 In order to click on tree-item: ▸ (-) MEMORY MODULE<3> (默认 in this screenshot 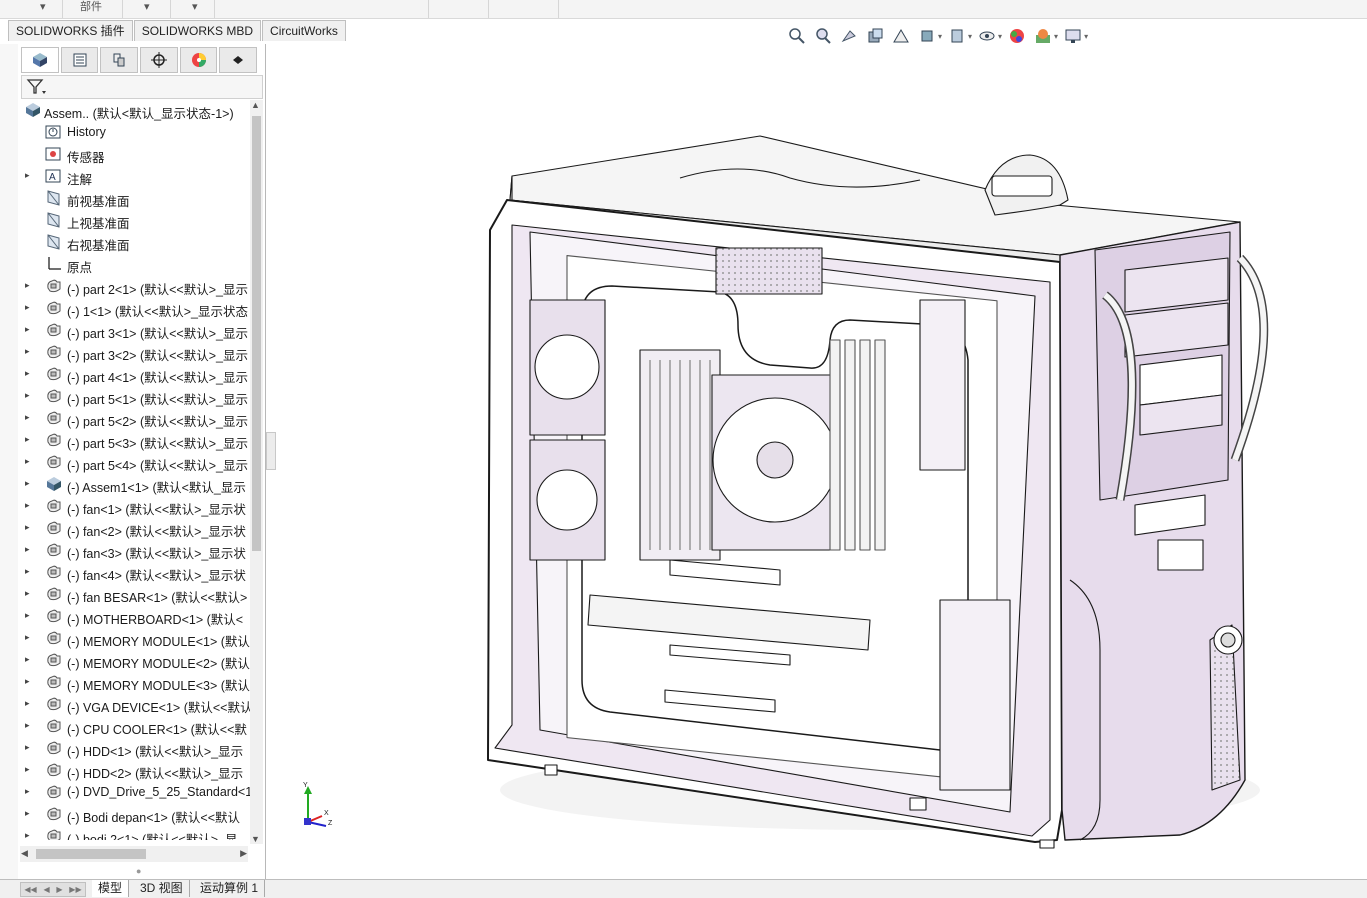, I will do `click(135, 682)`.